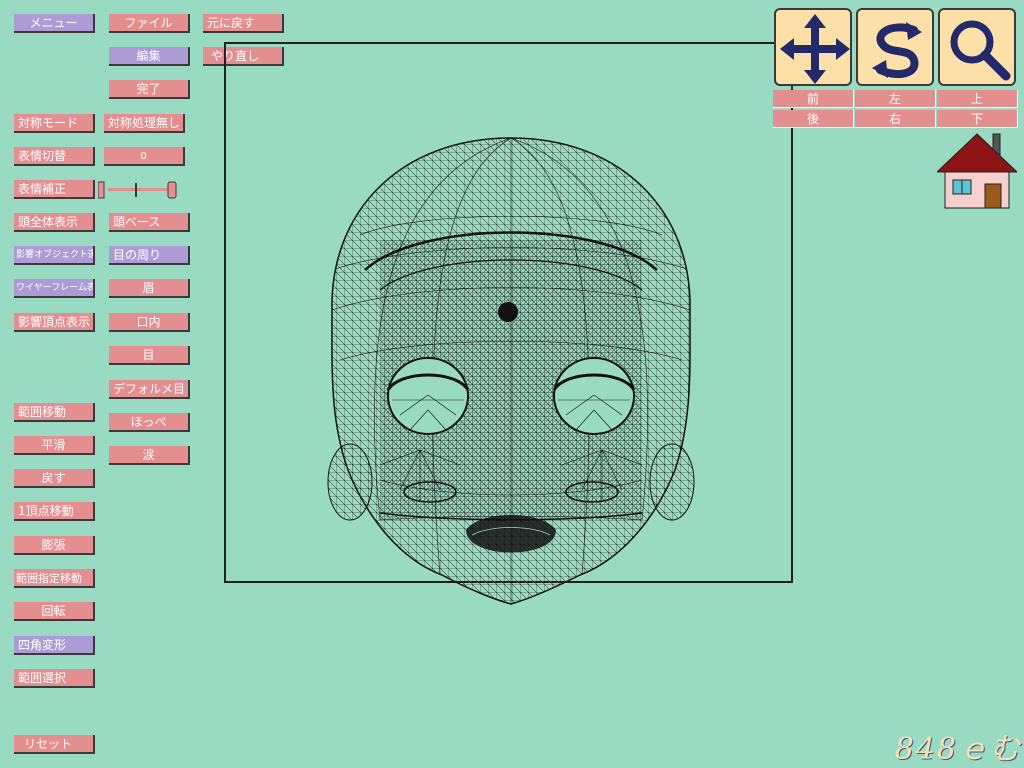 The height and width of the screenshot is (768, 1024). What do you see at coordinates (54, 412) in the screenshot?
I see `range-move-button: 範囲移動` at bounding box center [54, 412].